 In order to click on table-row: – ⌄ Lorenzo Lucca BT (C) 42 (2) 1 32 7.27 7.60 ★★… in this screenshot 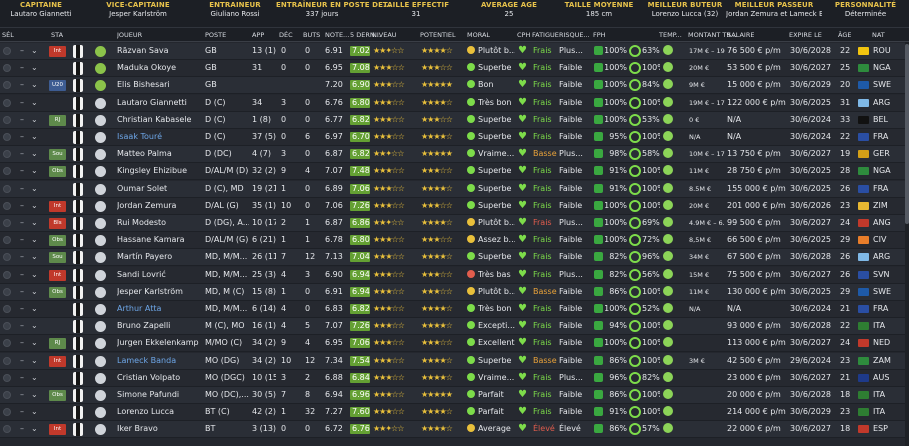, I will do `click(454, 413)`.